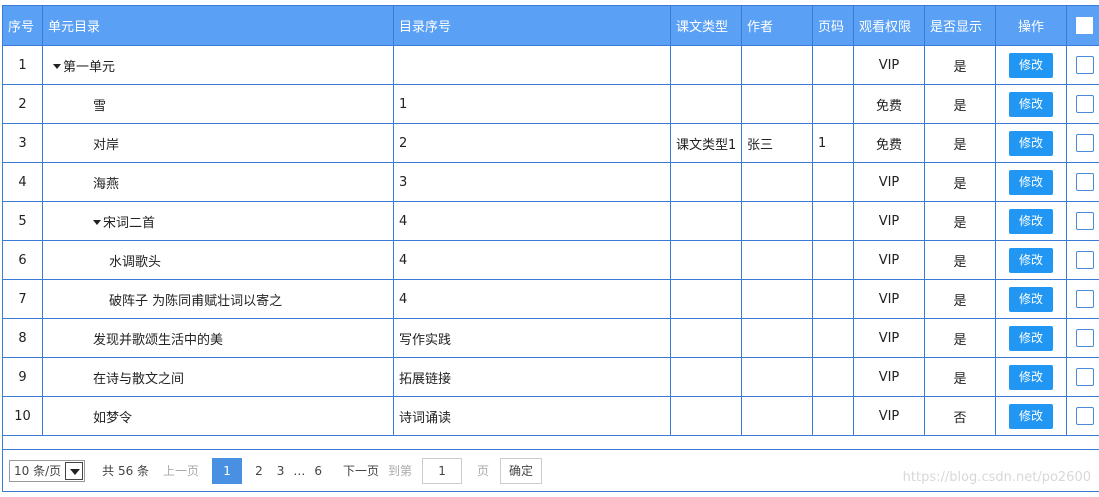 The height and width of the screenshot is (497, 1099). I want to click on cell-type: 课文类型1, so click(706, 143).